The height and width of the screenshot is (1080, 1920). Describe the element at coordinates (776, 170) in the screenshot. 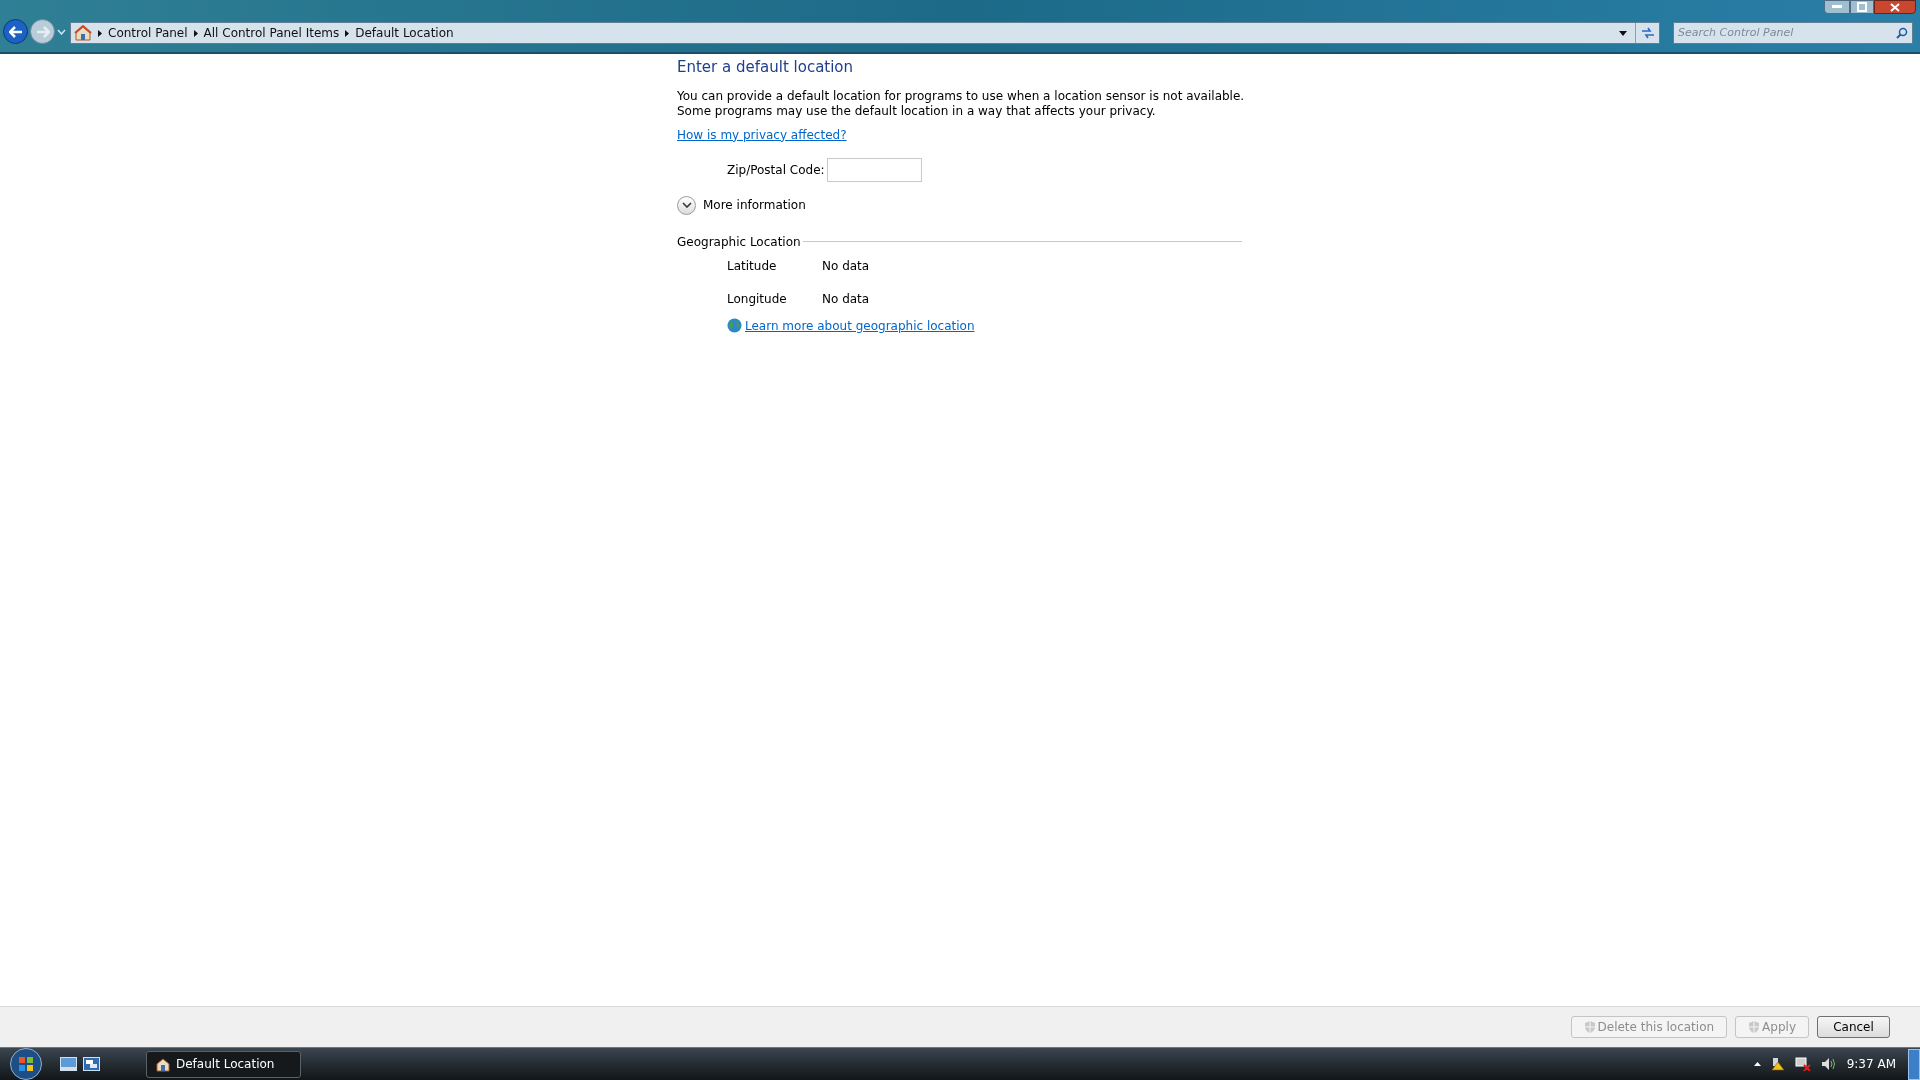

I see `zip-code-label: Zip/Postal Code:` at that location.